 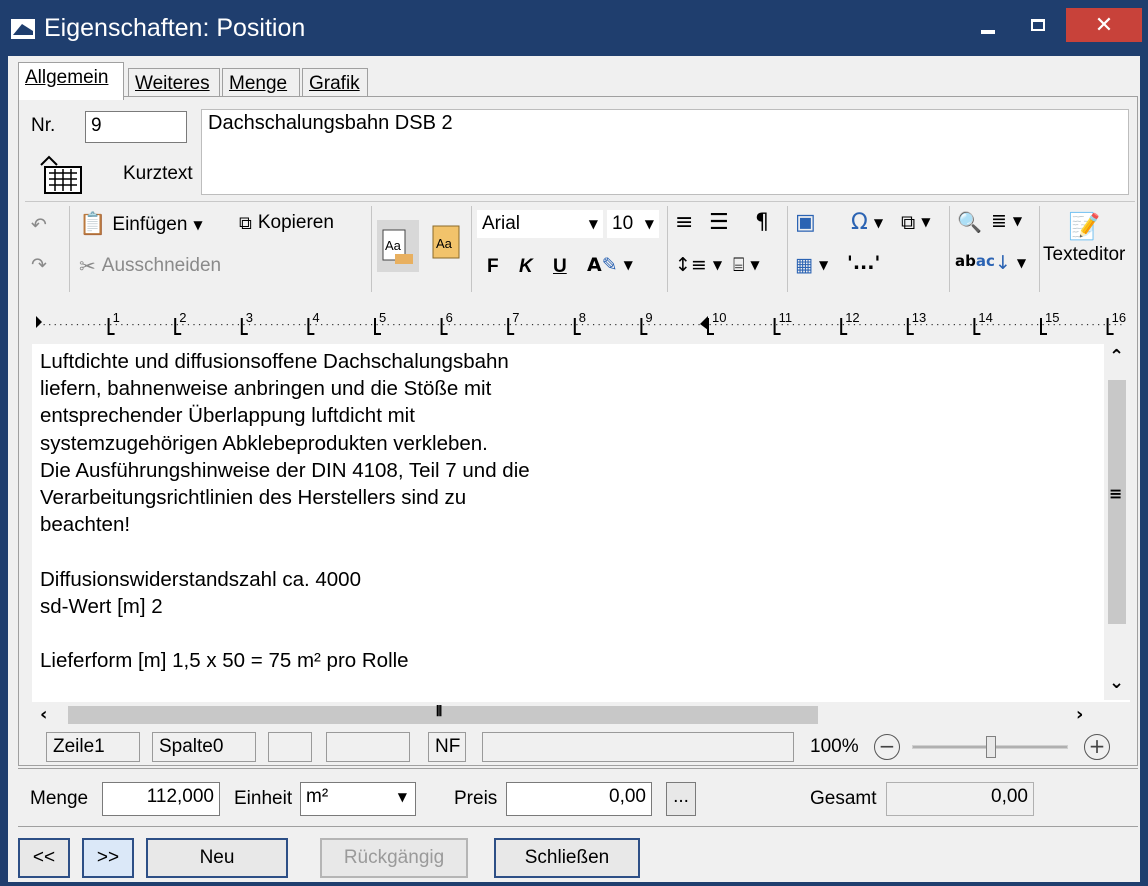 I want to click on horizontal-scroll-thumb, so click(x=443, y=715).